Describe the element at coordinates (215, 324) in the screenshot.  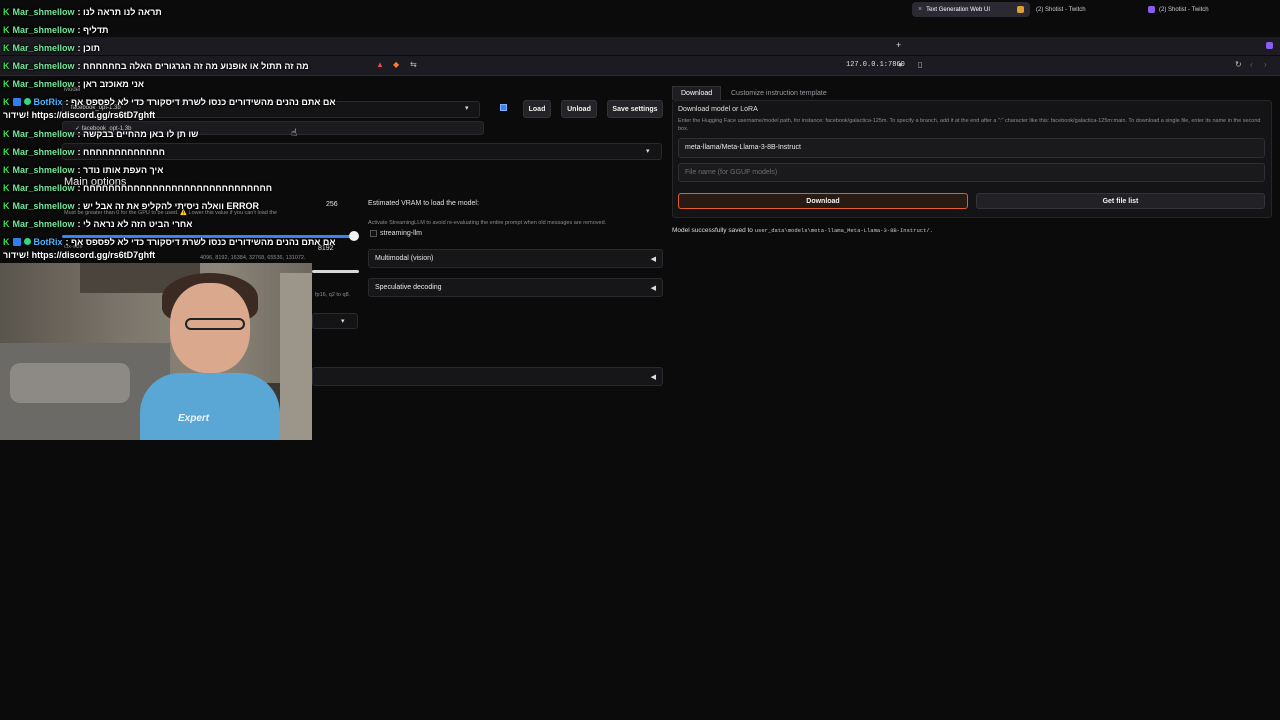
I see `streamer-glasses` at that location.